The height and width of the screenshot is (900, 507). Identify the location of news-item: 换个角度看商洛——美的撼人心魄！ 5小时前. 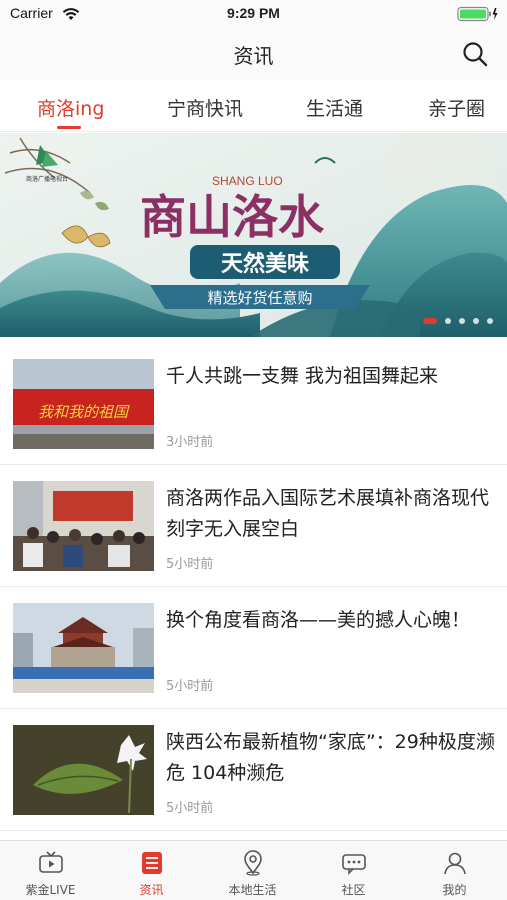
(253, 648).